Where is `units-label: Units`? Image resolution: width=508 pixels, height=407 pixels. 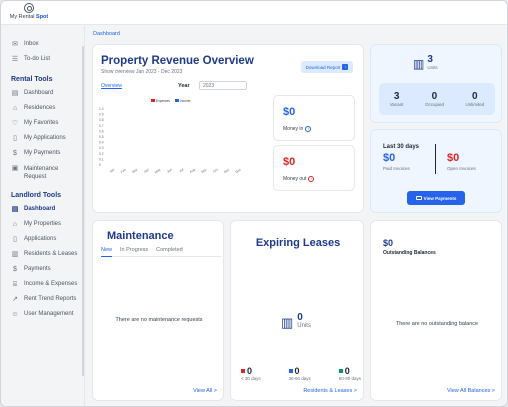 units-label: Units is located at coordinates (432, 67).